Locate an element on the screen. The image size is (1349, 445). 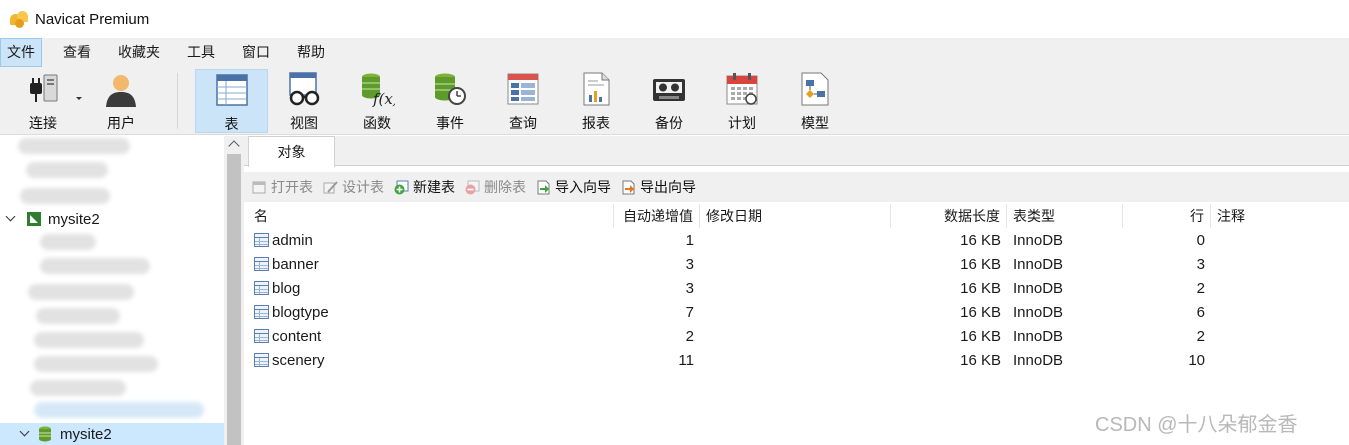
column-header-data-length: 数据长度 is located at coordinates (949, 216).